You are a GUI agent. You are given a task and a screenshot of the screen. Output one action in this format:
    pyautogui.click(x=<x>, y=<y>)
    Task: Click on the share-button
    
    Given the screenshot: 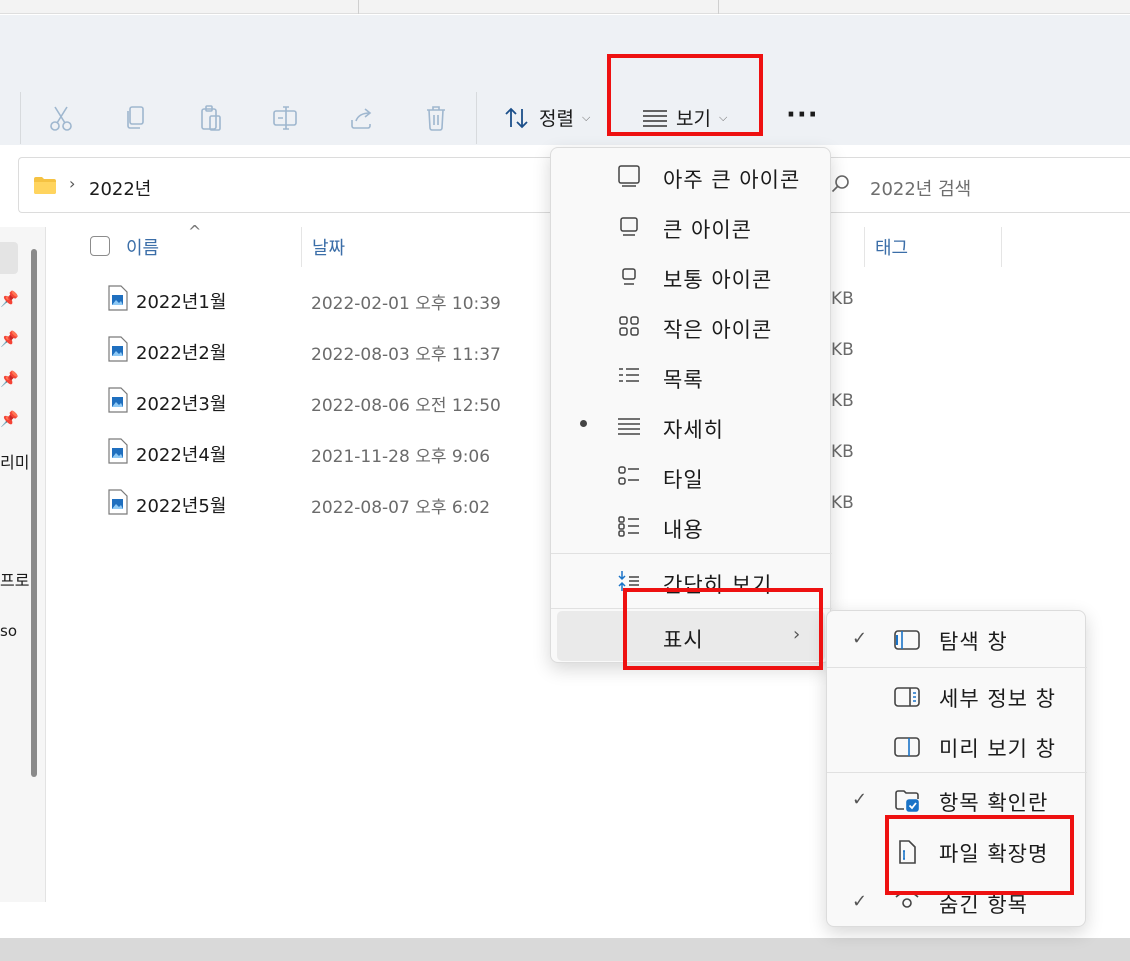 What is the action you would take?
    pyautogui.click(x=361, y=118)
    